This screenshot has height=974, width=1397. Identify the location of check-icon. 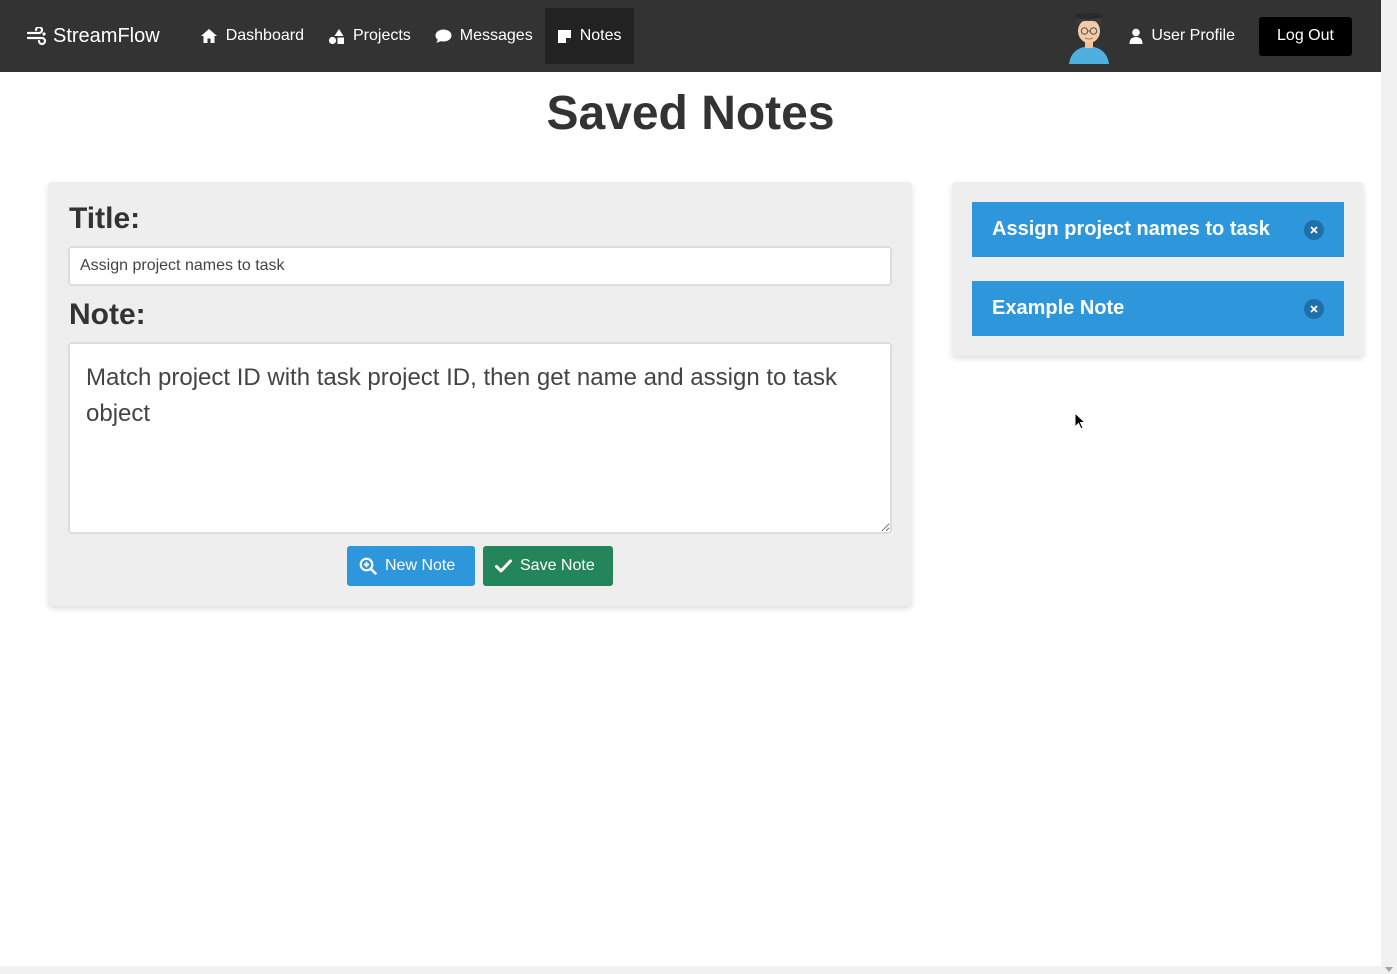
(503, 566).